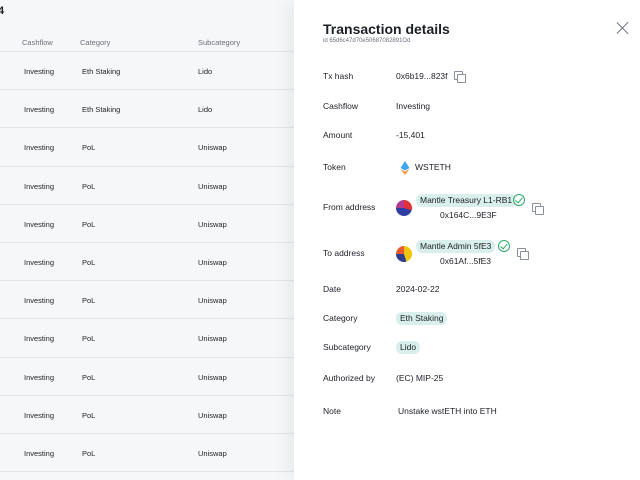  Describe the element at coordinates (338, 135) in the screenshot. I see `amount-label: Amount` at that location.